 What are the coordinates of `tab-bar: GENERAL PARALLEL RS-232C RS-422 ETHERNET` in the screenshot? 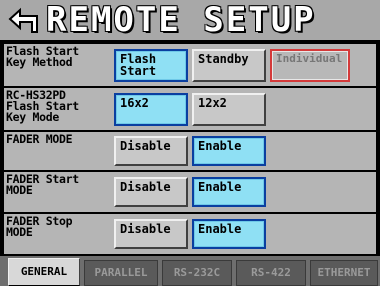 It's located at (190, 271).